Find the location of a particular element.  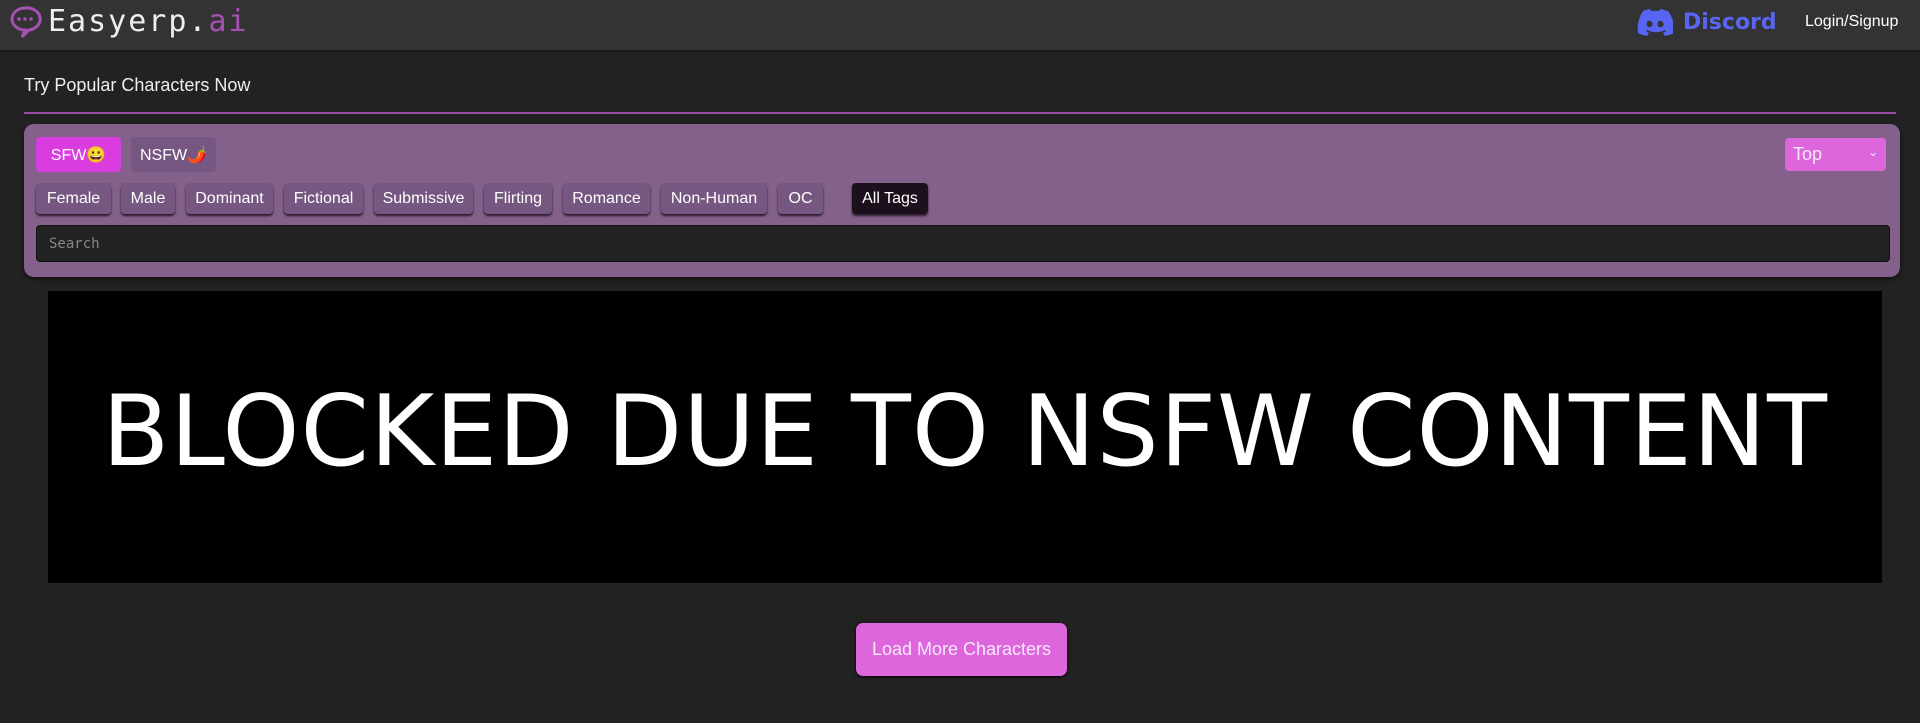

tag-romance: Romance is located at coordinates (606, 198).